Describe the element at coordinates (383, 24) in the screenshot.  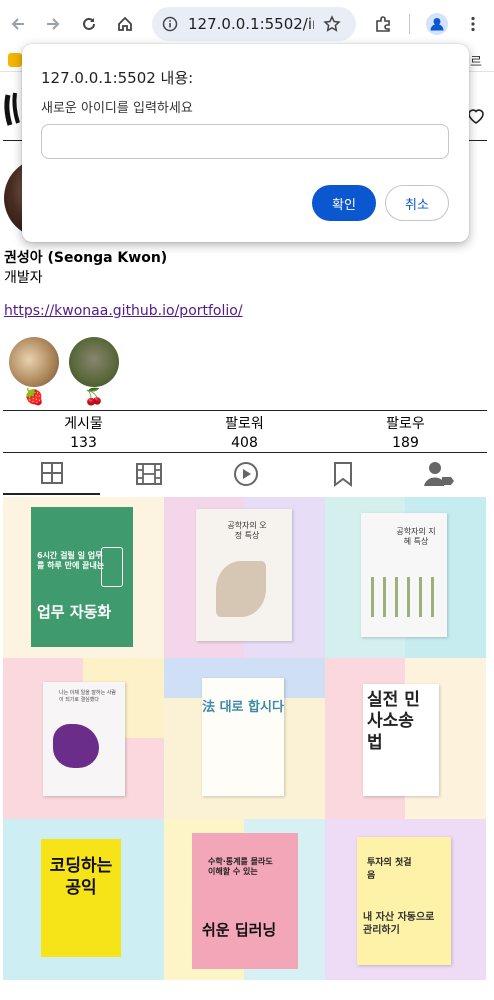
I see `extensions-icon` at that location.